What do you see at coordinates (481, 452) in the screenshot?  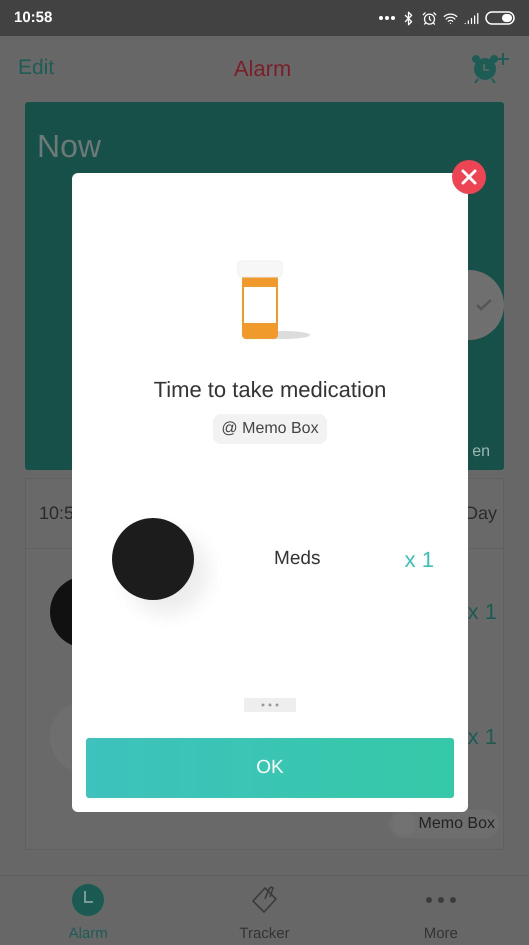 I see `now-caption: en` at bounding box center [481, 452].